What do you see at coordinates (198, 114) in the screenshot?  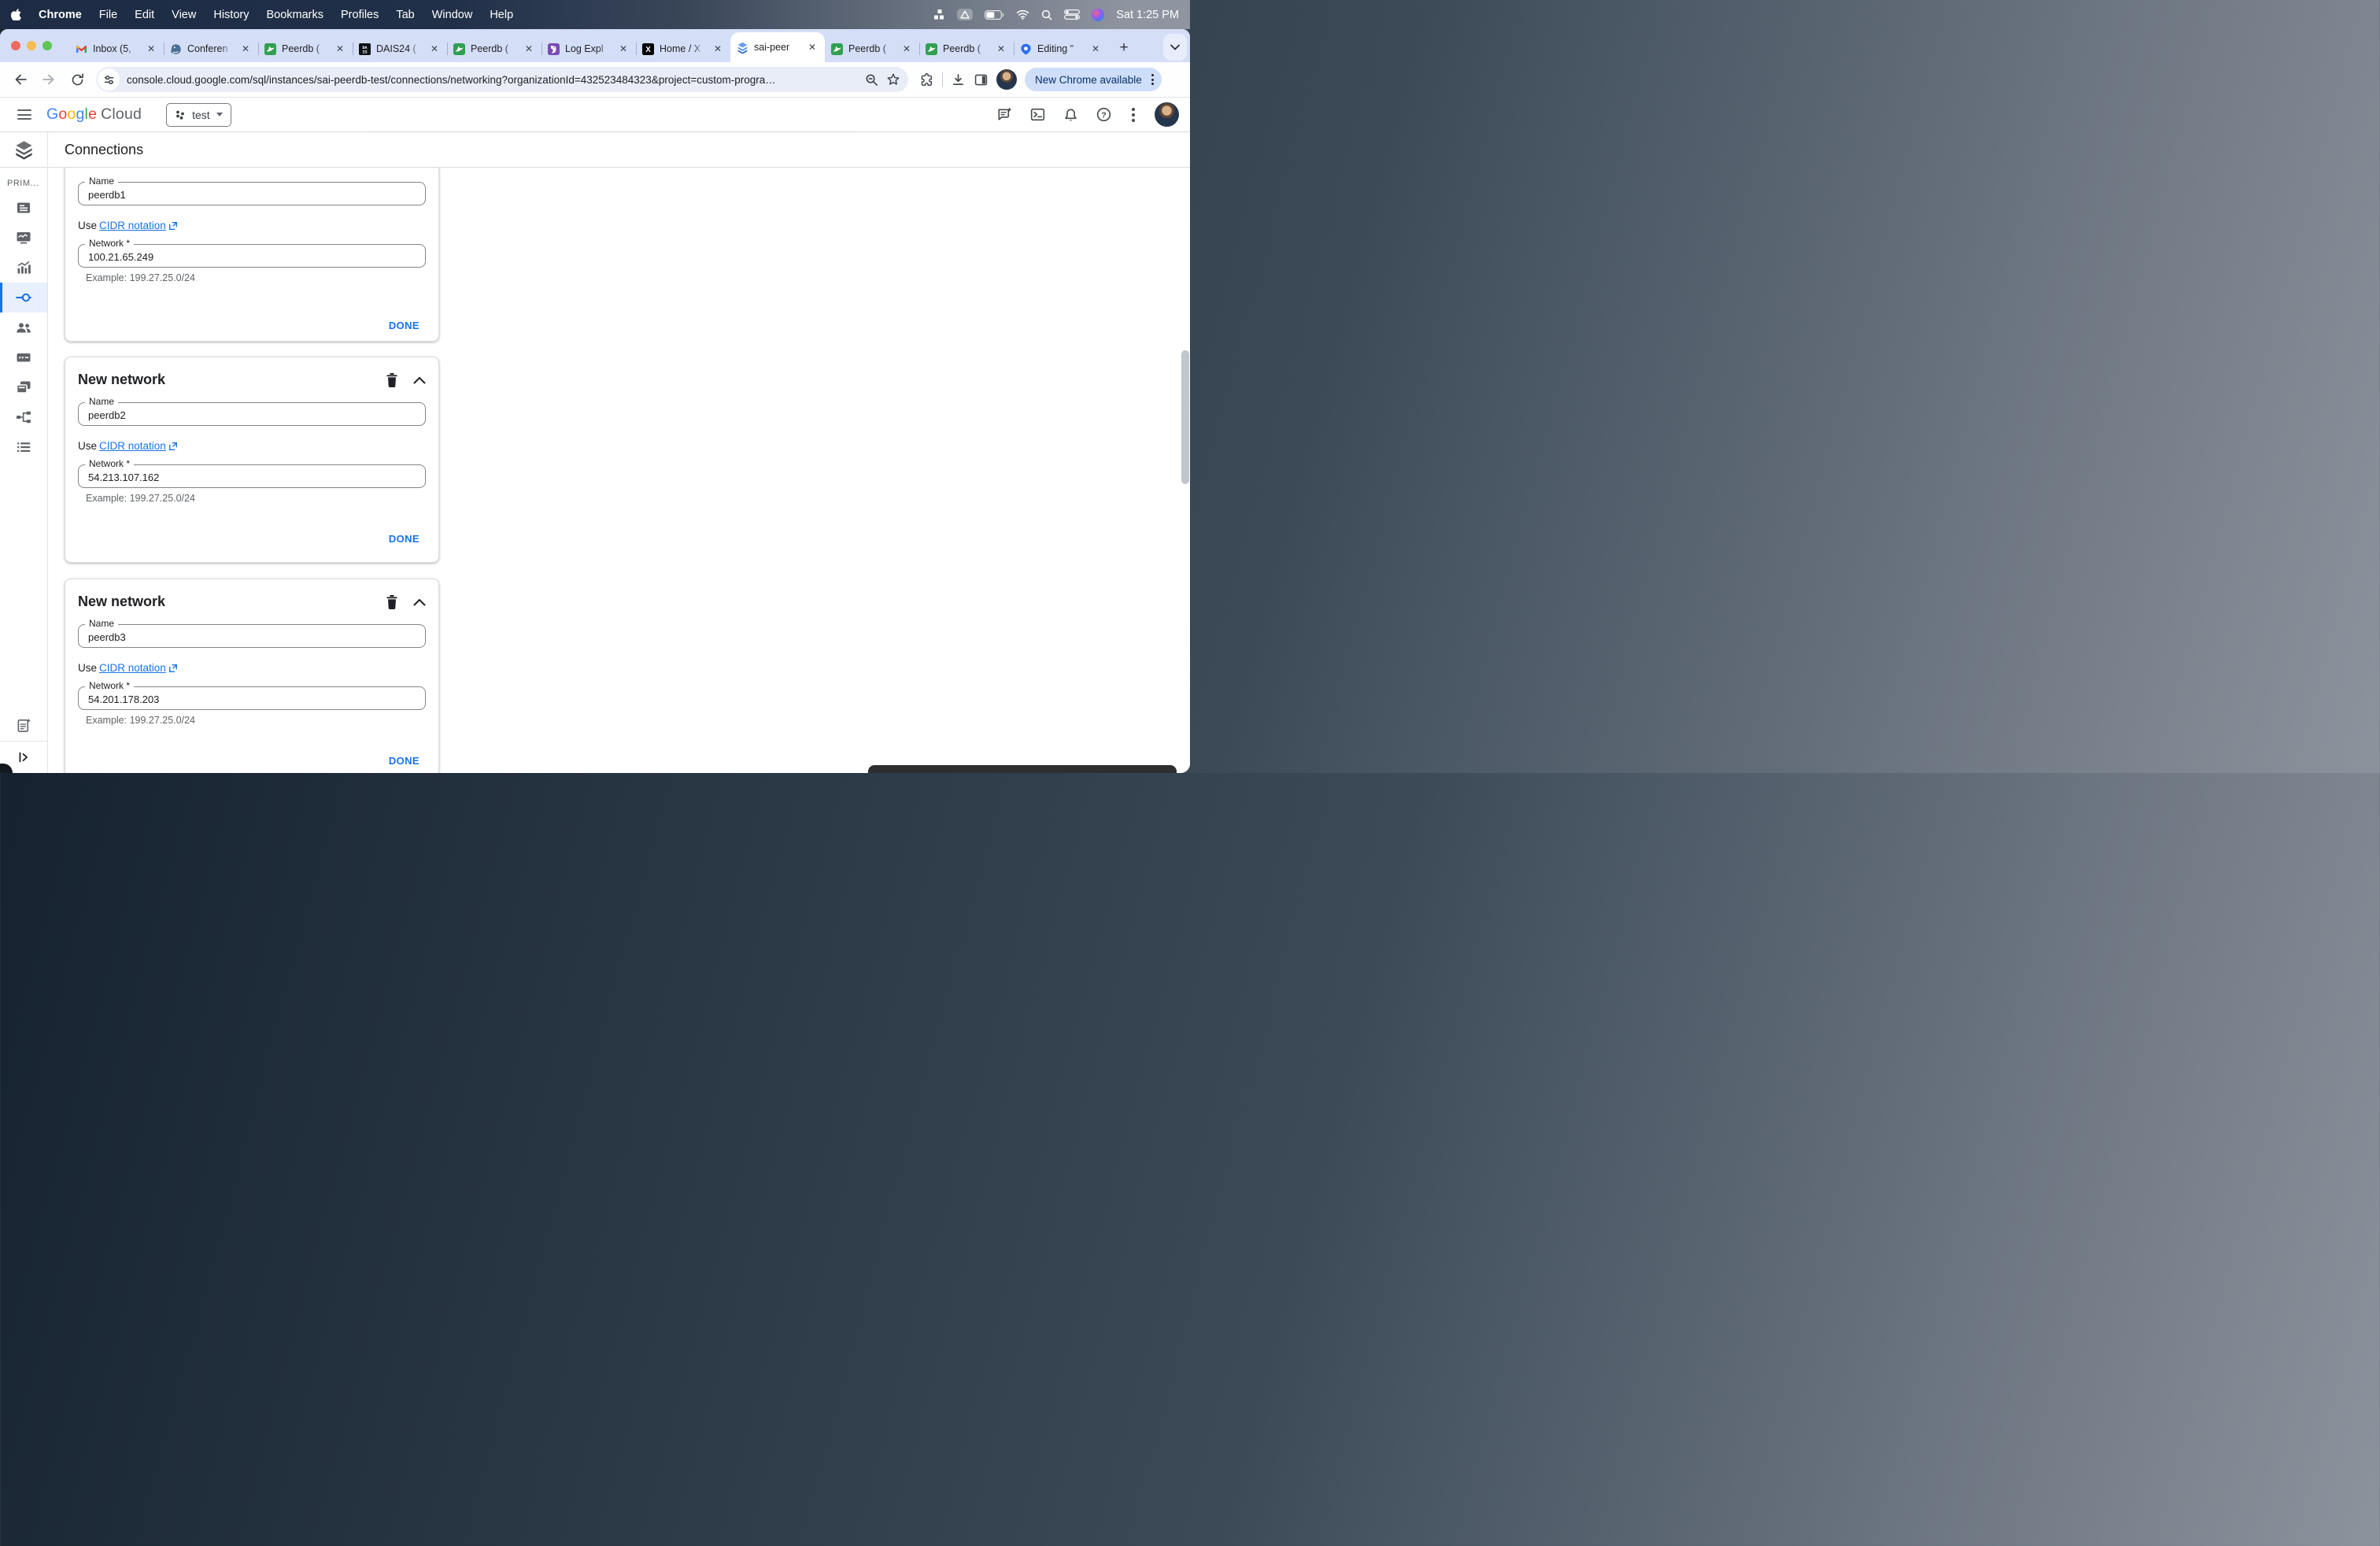 I see `project-selector: test` at bounding box center [198, 114].